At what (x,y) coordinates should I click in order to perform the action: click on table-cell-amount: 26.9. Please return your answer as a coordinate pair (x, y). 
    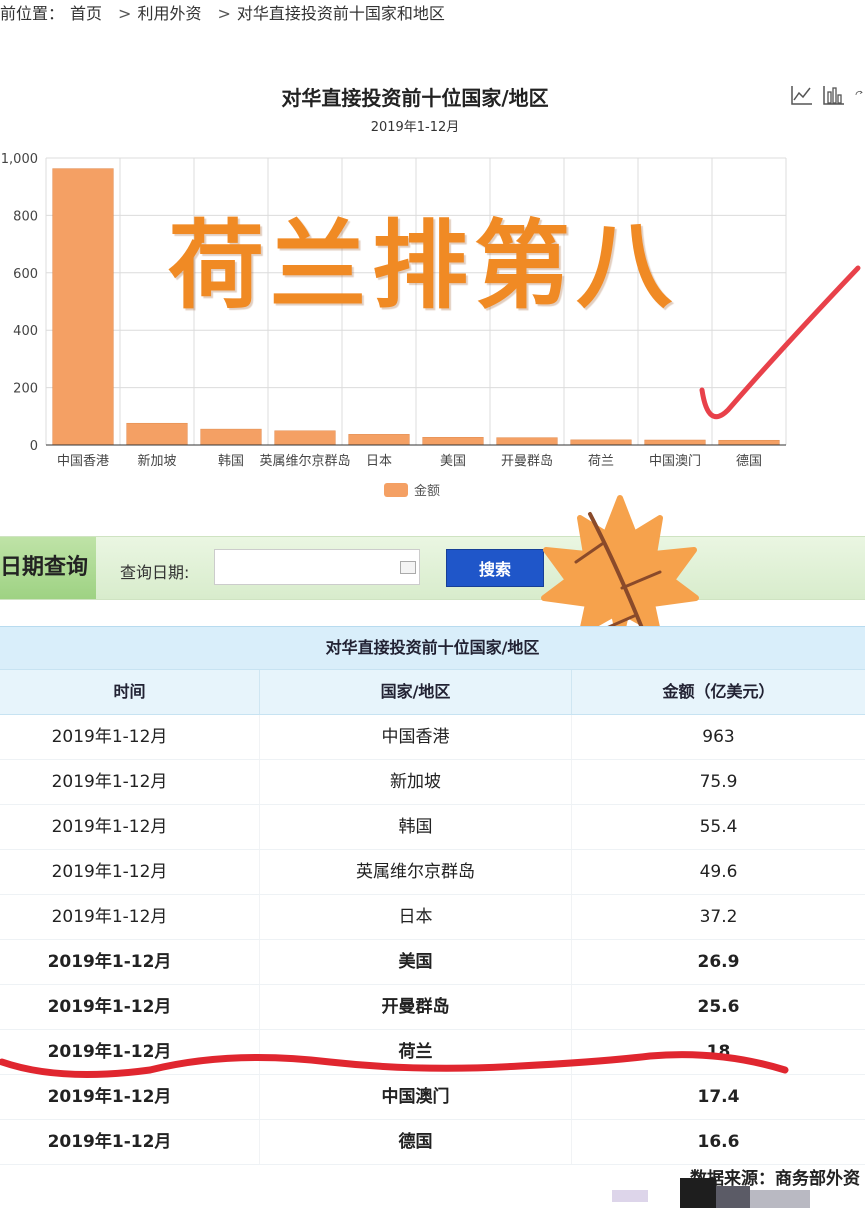
    Looking at the image, I should click on (718, 962).